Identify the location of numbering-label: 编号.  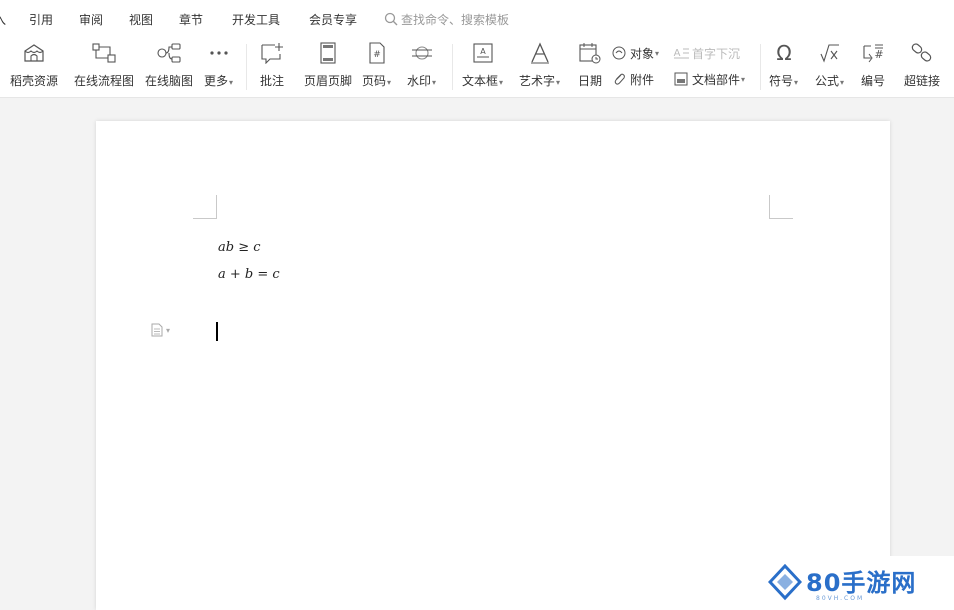
(872, 81).